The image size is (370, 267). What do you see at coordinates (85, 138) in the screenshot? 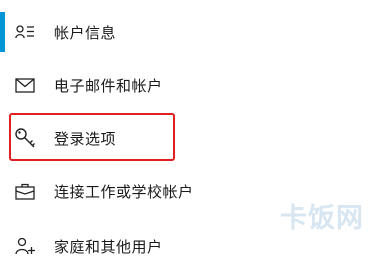
I see `nav-item-label: 登录选项` at bounding box center [85, 138].